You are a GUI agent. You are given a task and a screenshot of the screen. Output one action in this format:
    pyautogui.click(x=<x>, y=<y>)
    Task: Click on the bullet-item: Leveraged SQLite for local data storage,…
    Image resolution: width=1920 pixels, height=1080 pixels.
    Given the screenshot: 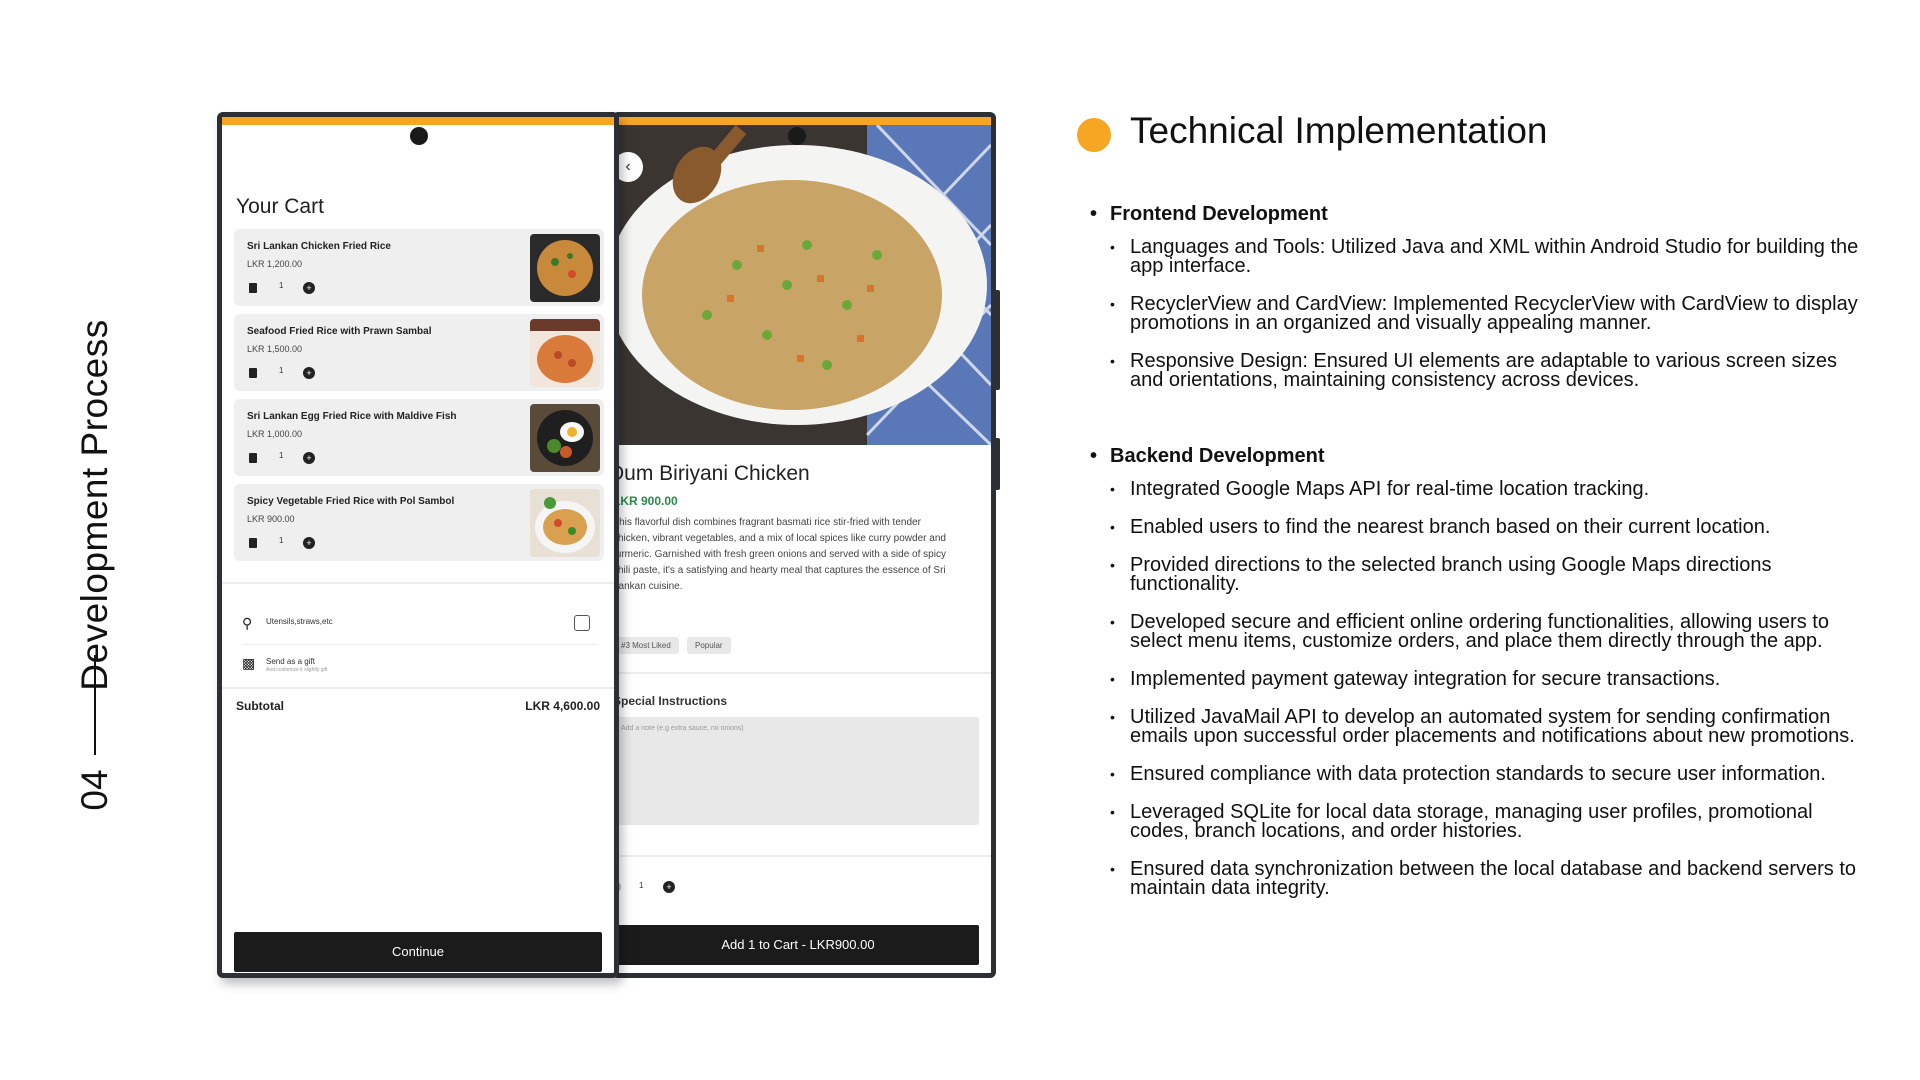 What is the action you would take?
    pyautogui.click(x=1480, y=821)
    